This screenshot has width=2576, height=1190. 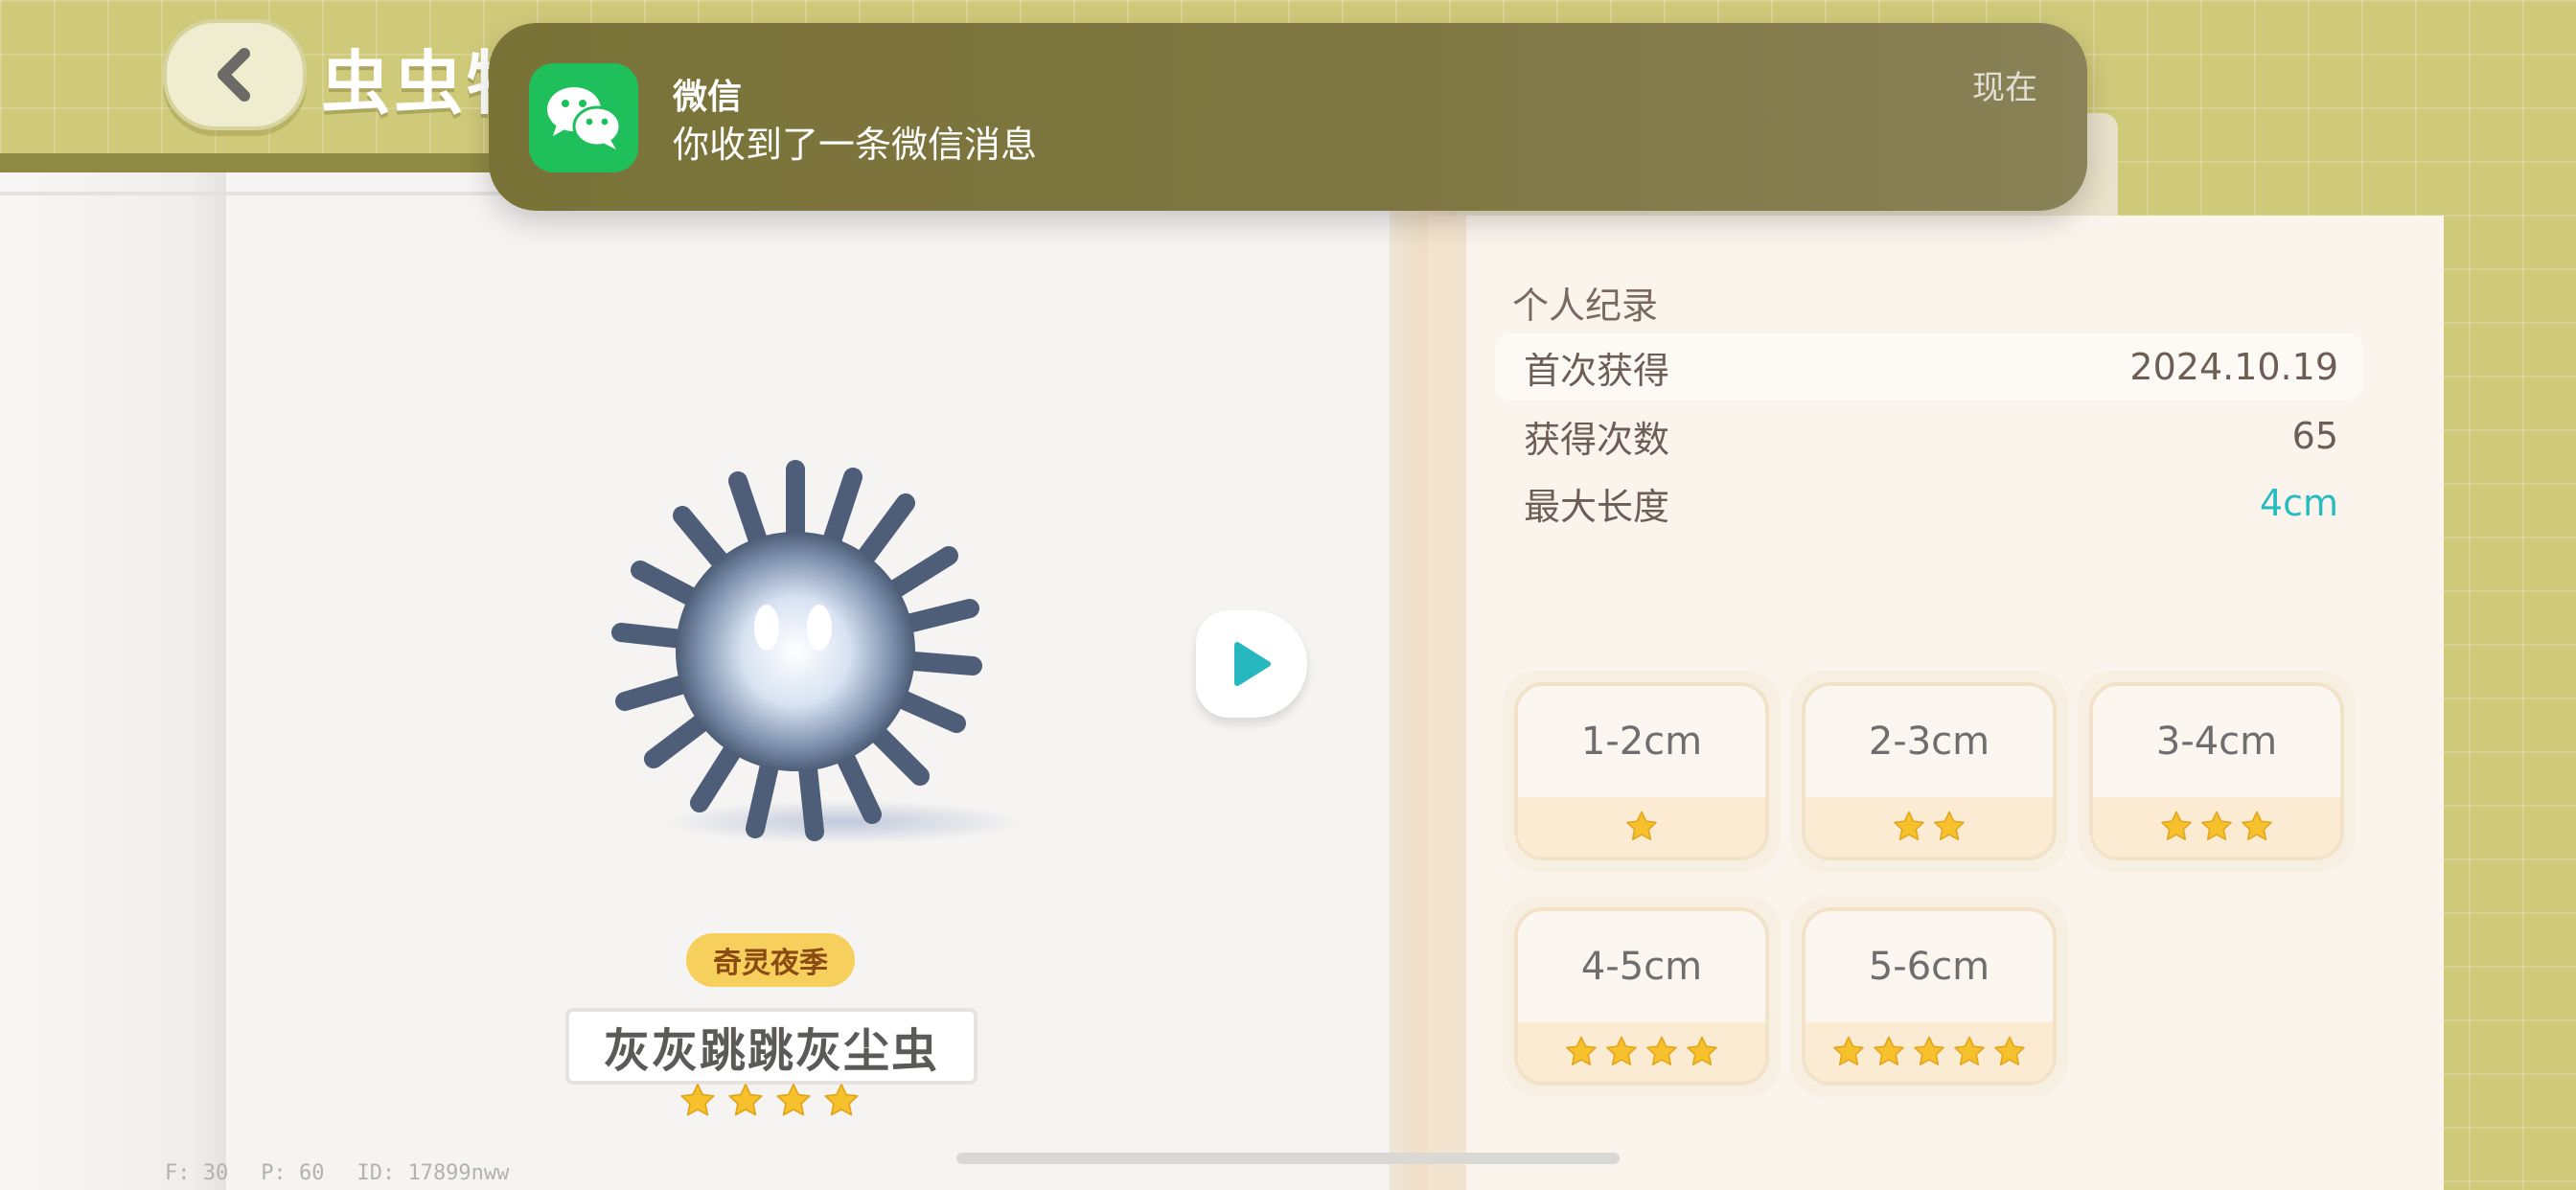 What do you see at coordinates (1641, 742) in the screenshot?
I see `size-tier-label: 1-2cm` at bounding box center [1641, 742].